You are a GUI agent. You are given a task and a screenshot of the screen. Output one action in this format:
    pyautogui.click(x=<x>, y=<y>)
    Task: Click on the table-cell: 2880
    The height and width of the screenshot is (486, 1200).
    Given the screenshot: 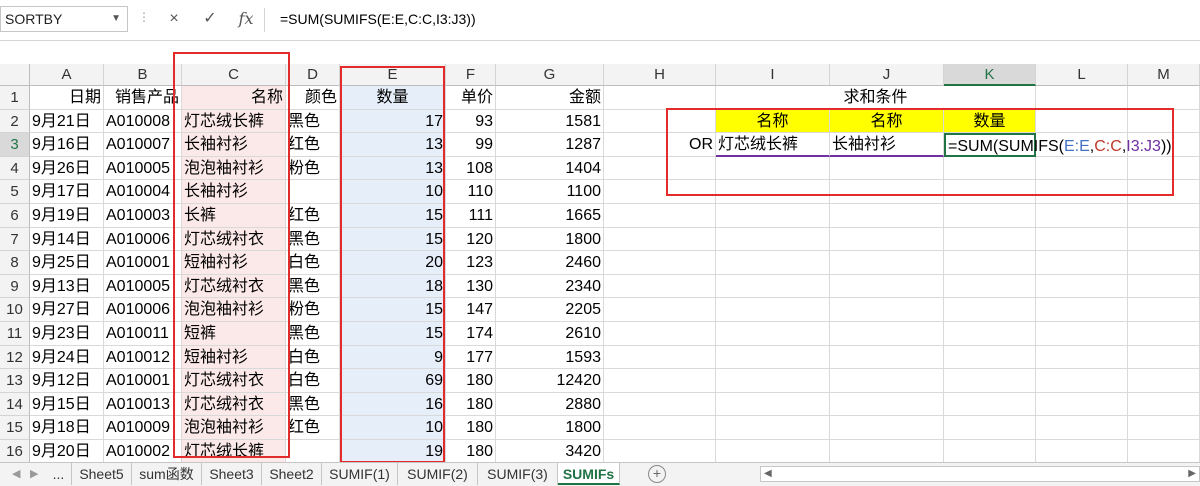 What is the action you would take?
    pyautogui.click(x=550, y=404)
    